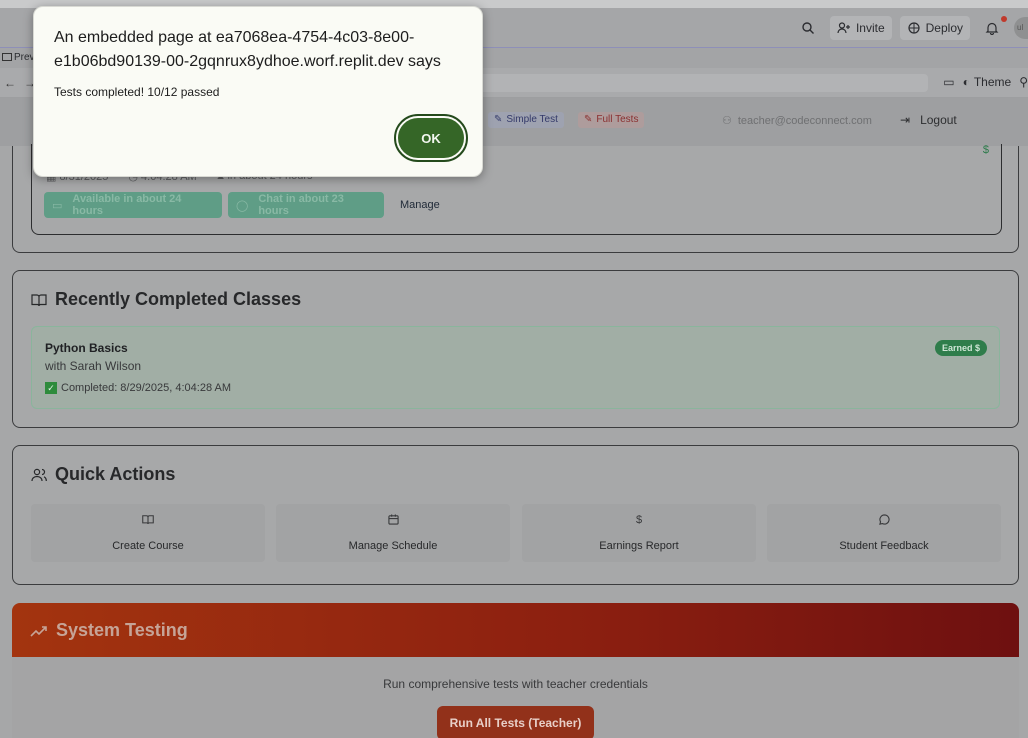 This screenshot has width=1028, height=738. What do you see at coordinates (10, 83) in the screenshot?
I see `back-arrow-icon: ←` at bounding box center [10, 83].